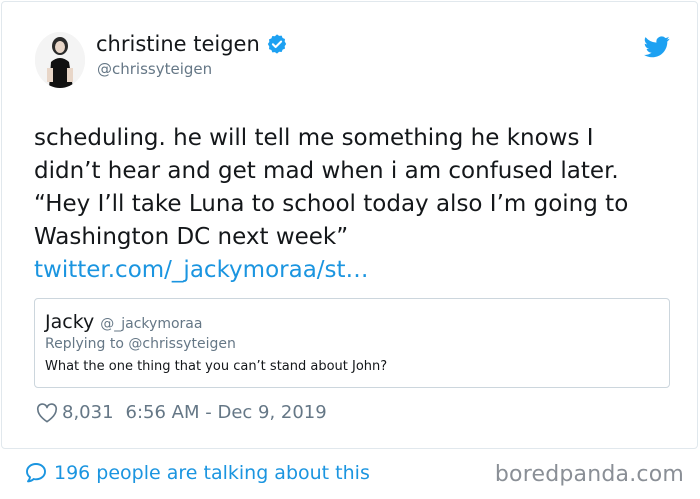 This screenshot has width=700, height=499. I want to click on user-name: christine teigen, so click(178, 44).